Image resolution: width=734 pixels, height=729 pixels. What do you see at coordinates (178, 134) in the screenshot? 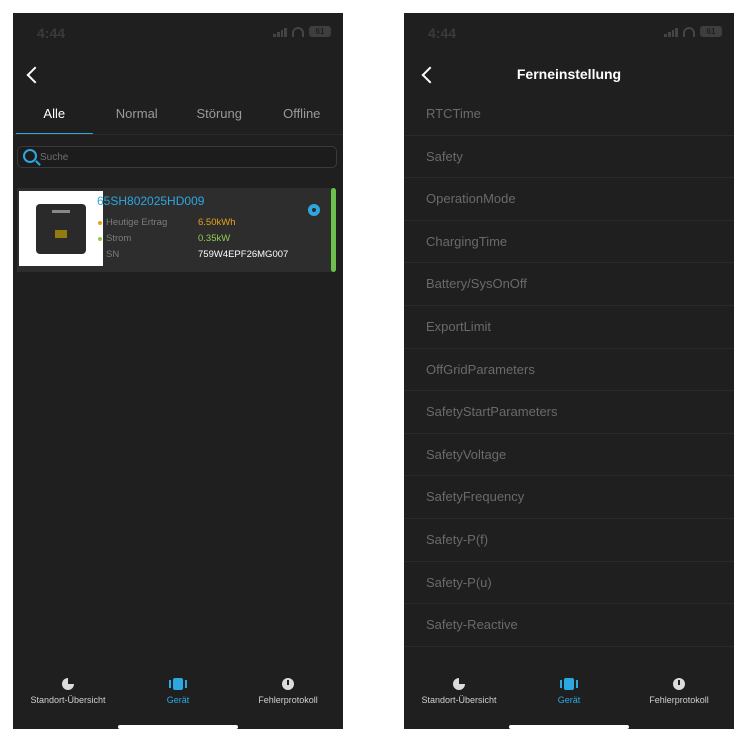
I see `tabs-divider` at bounding box center [178, 134].